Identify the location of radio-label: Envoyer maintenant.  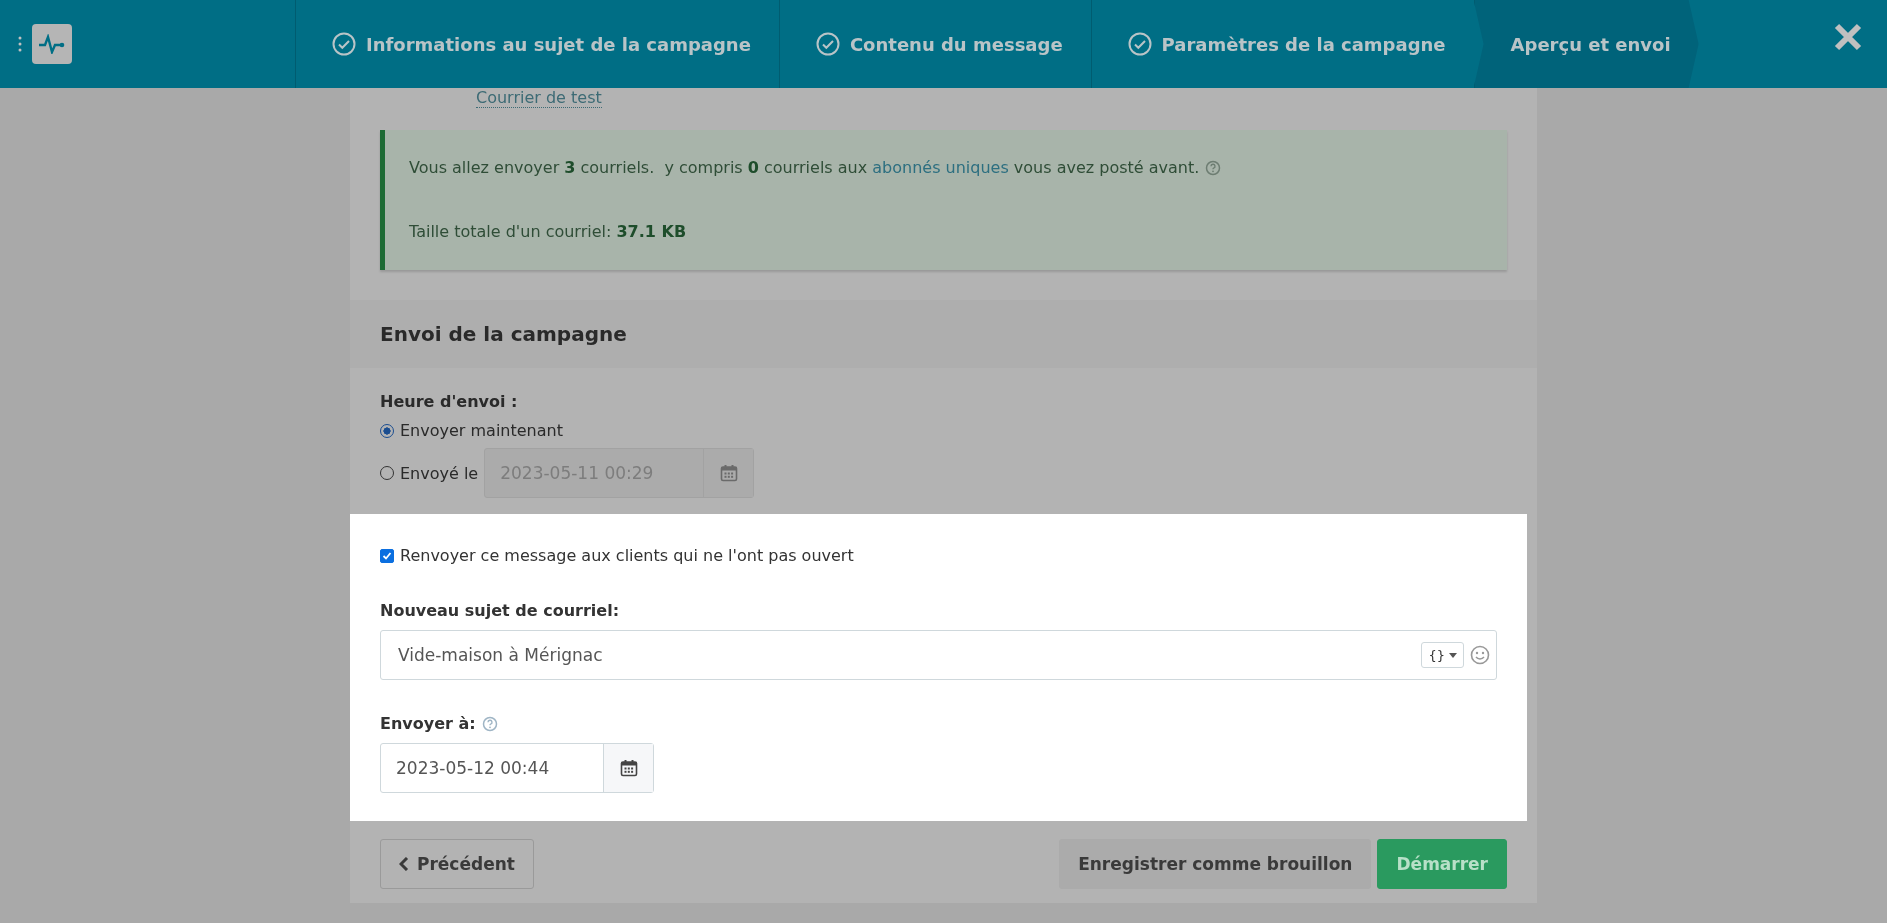
(481, 430).